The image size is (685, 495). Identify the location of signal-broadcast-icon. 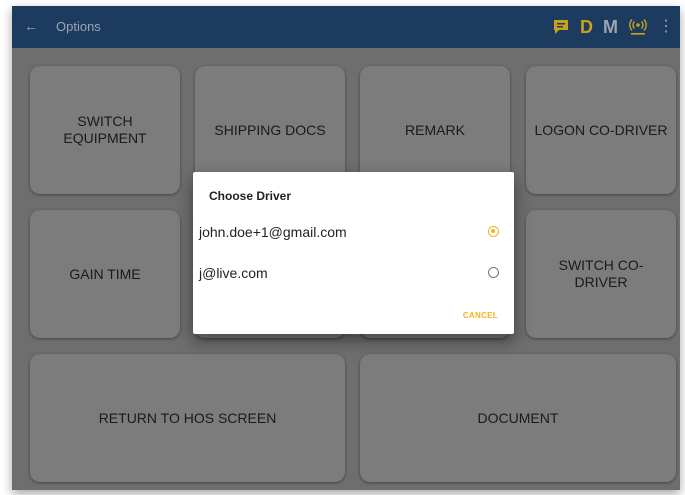
(638, 27).